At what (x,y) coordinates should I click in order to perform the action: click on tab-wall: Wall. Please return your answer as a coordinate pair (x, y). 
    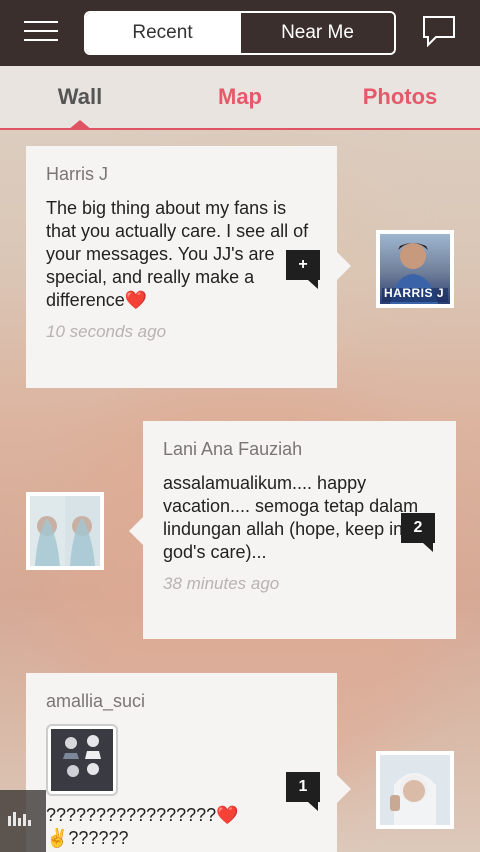
    Looking at the image, I should click on (80, 98).